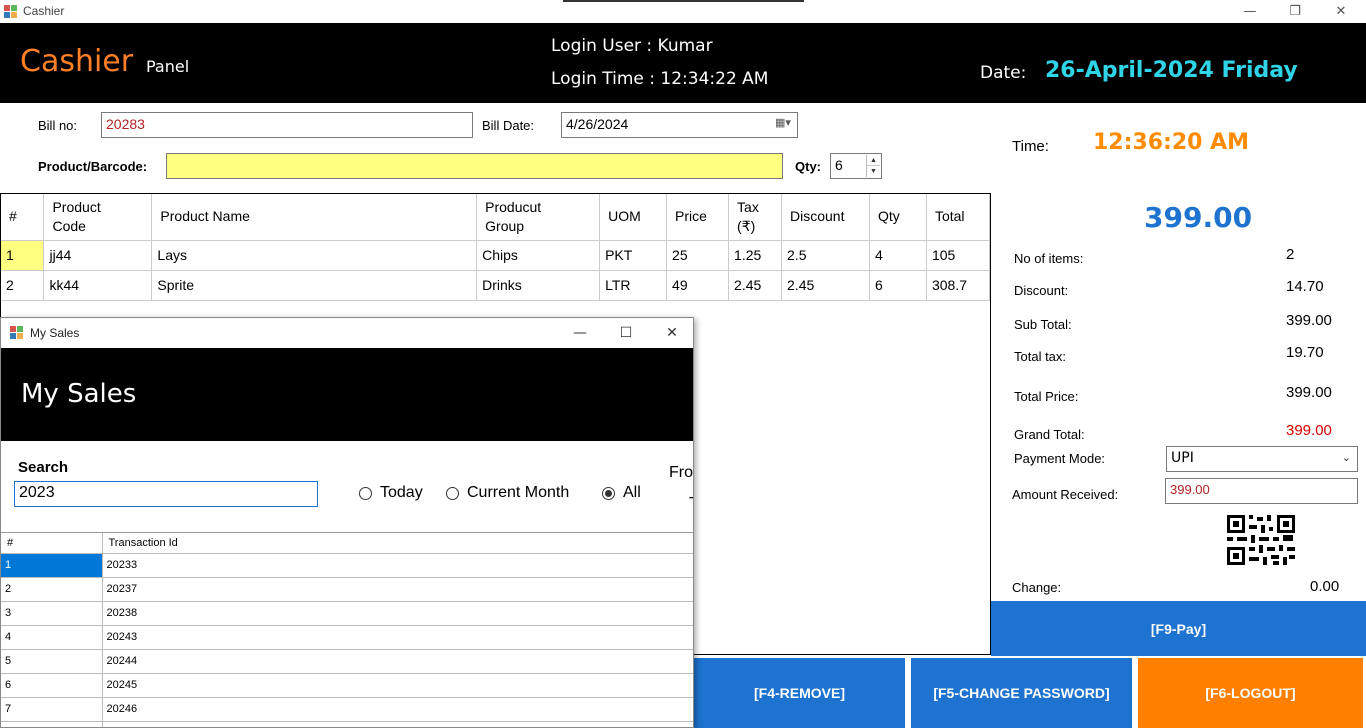  Describe the element at coordinates (679, 125) in the screenshot. I see `bill-date-picker: 4/26/2024 ▦▾` at that location.